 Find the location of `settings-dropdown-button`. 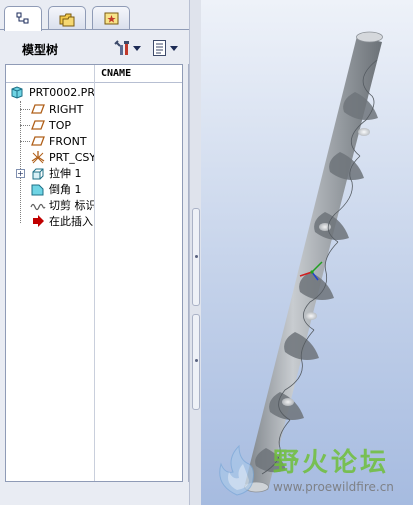

settings-dropdown-button is located at coordinates (127, 48).